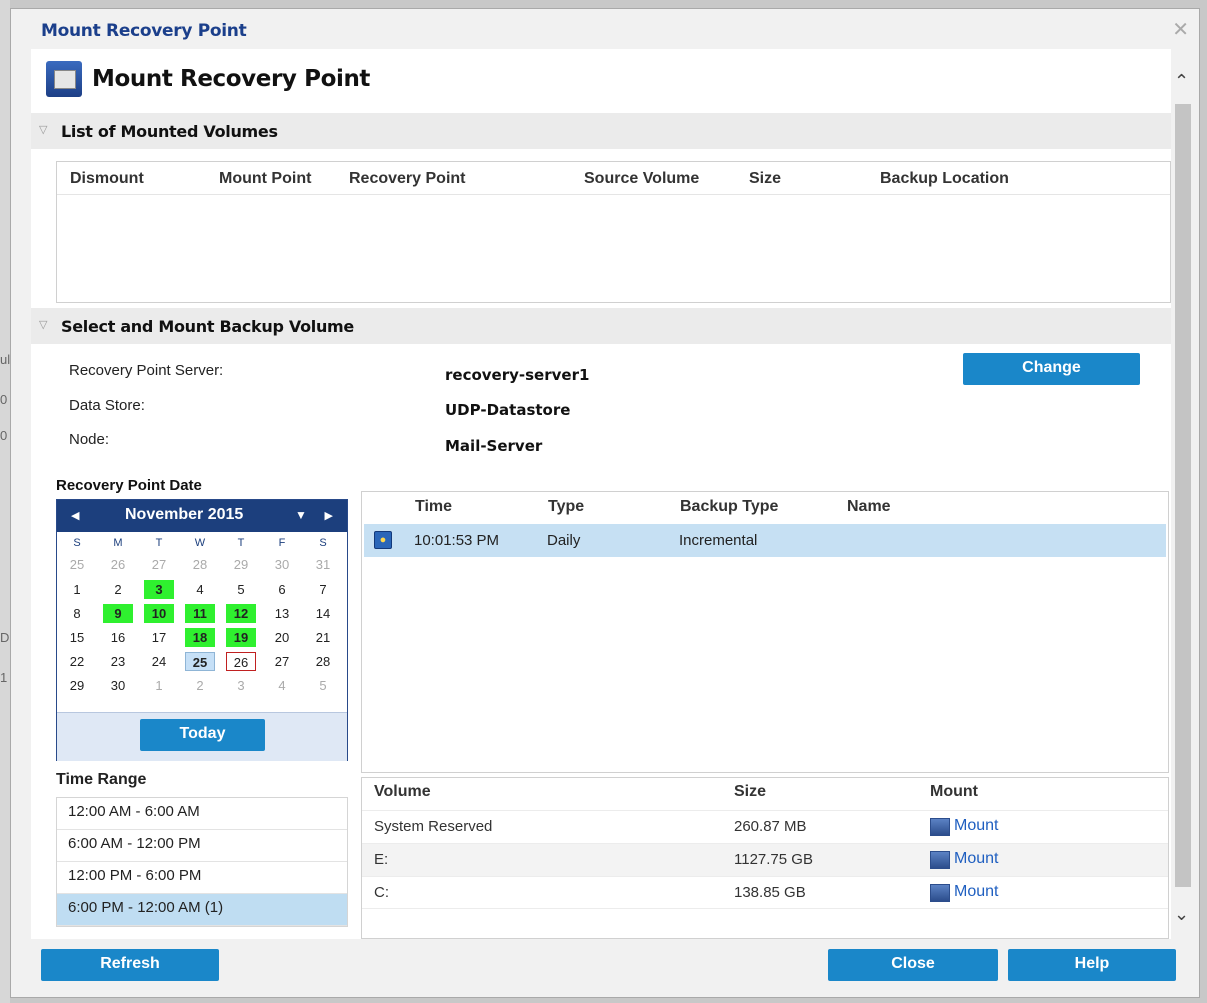  Describe the element at coordinates (642, 178) in the screenshot. I see `column-header-source-volume: Source Volume` at that location.